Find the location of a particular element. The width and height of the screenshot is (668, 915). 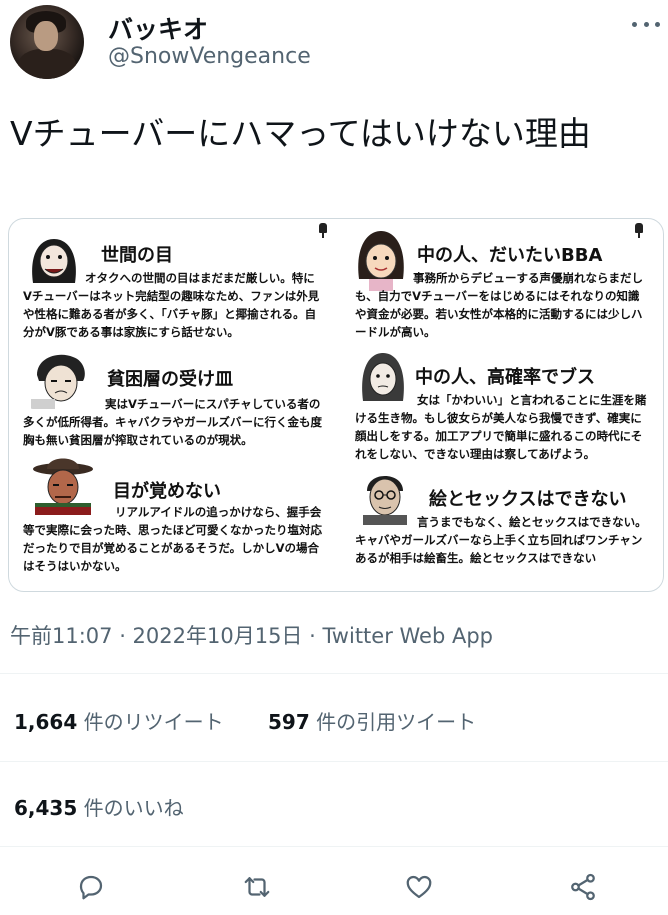

like-count: 6,435 件のいいね is located at coordinates (99, 806).